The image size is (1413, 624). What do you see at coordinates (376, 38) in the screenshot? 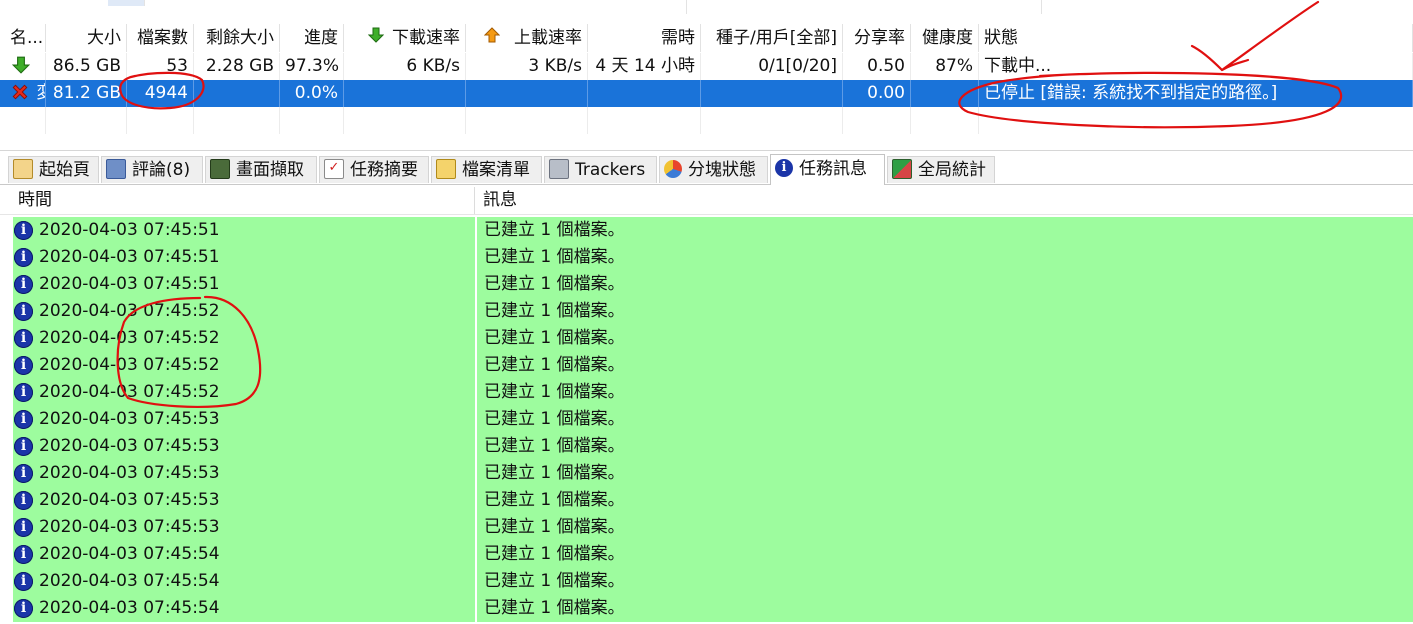
I see `download-arrow-icon` at bounding box center [376, 38].